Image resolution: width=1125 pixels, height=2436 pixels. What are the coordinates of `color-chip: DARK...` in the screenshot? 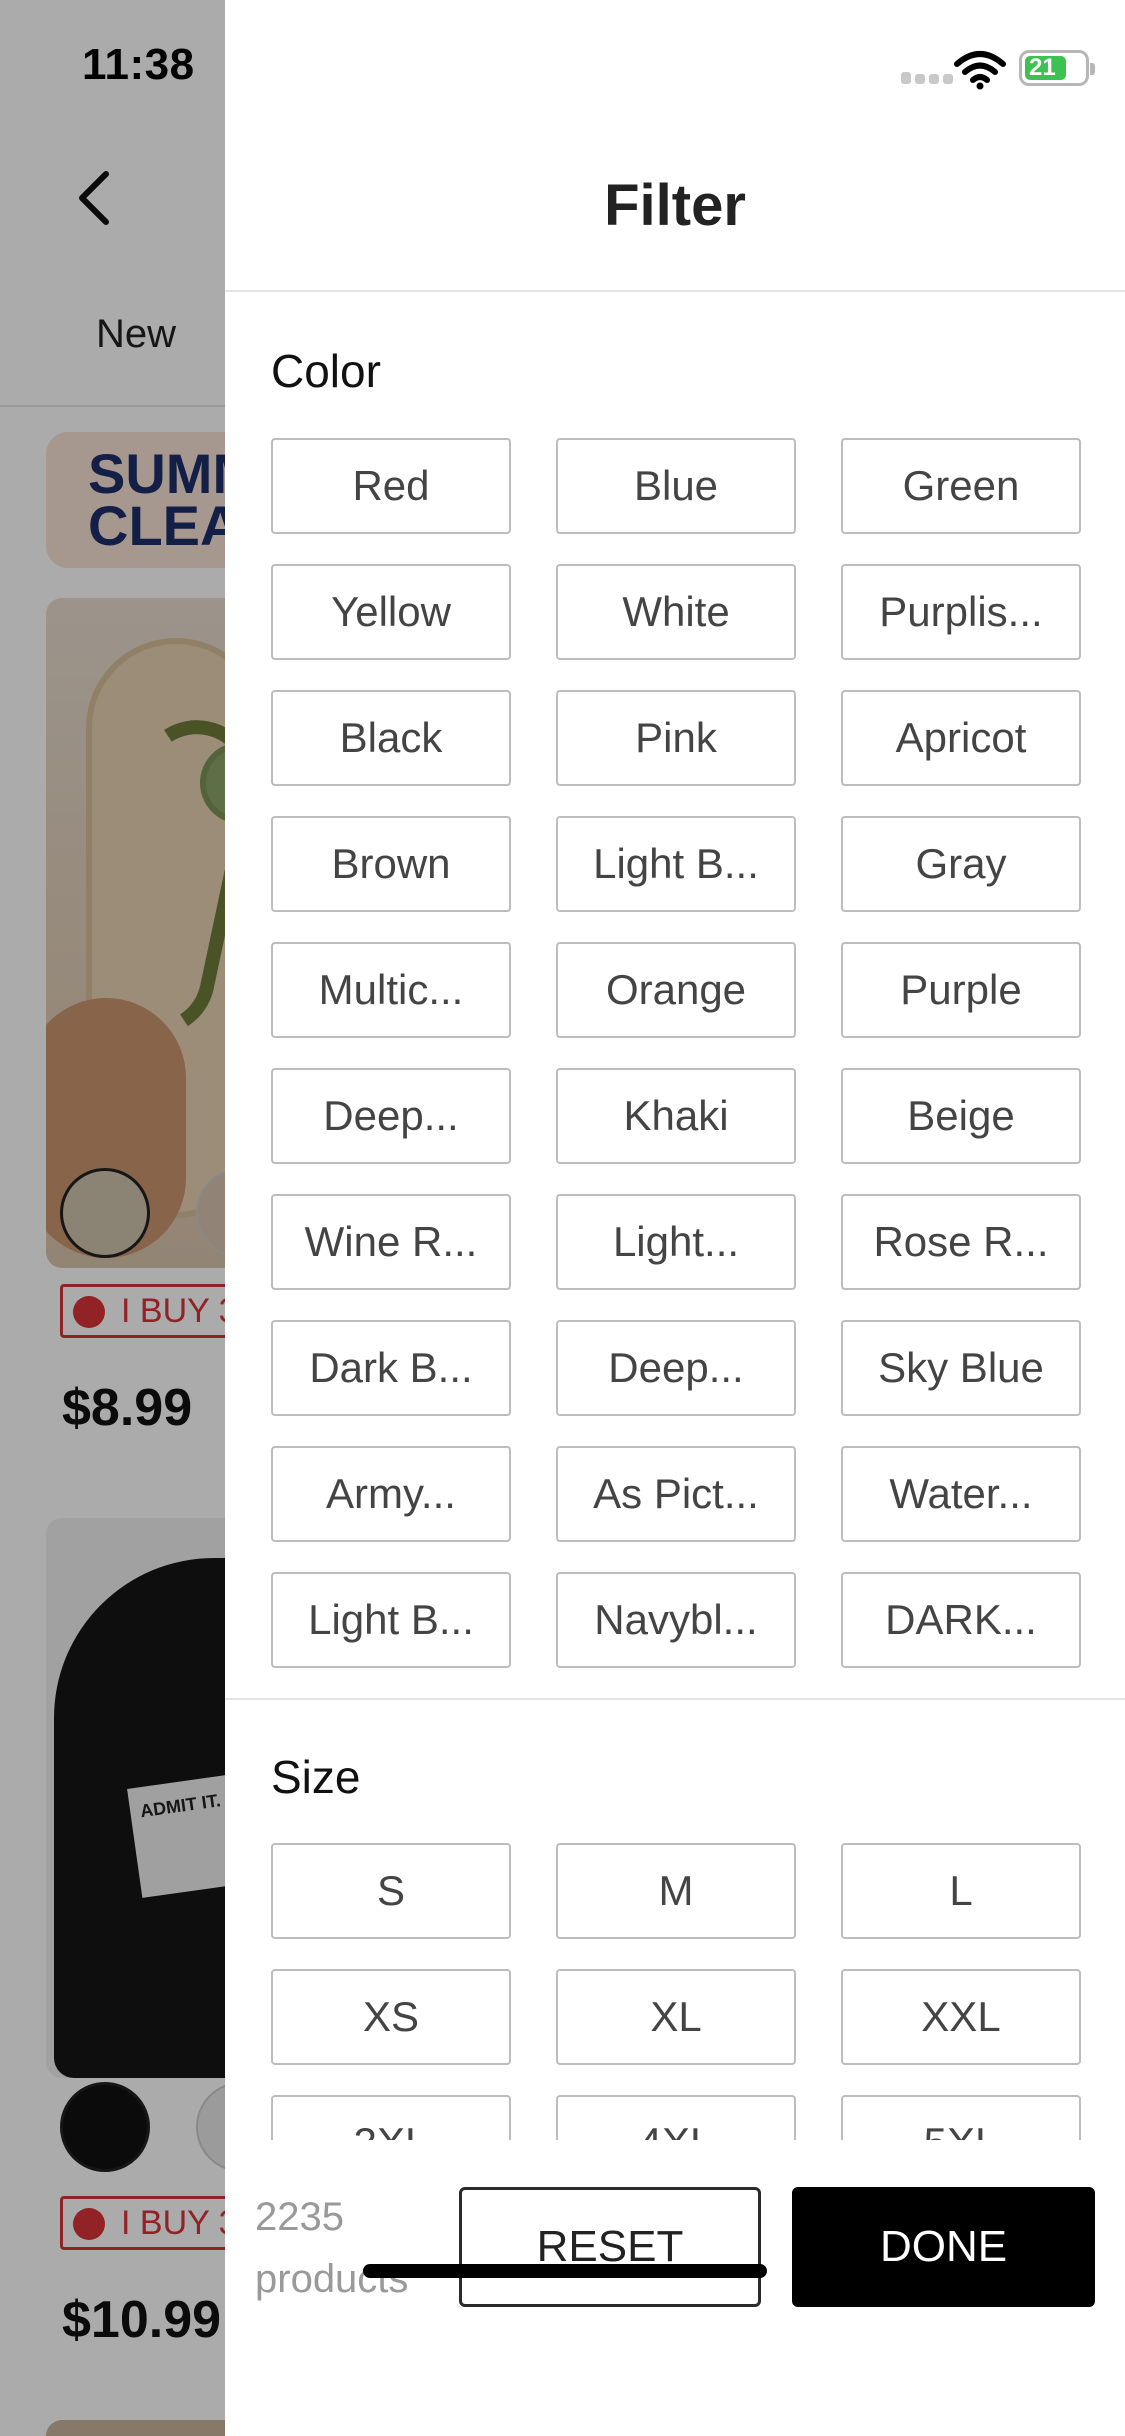 It's located at (961, 1620).